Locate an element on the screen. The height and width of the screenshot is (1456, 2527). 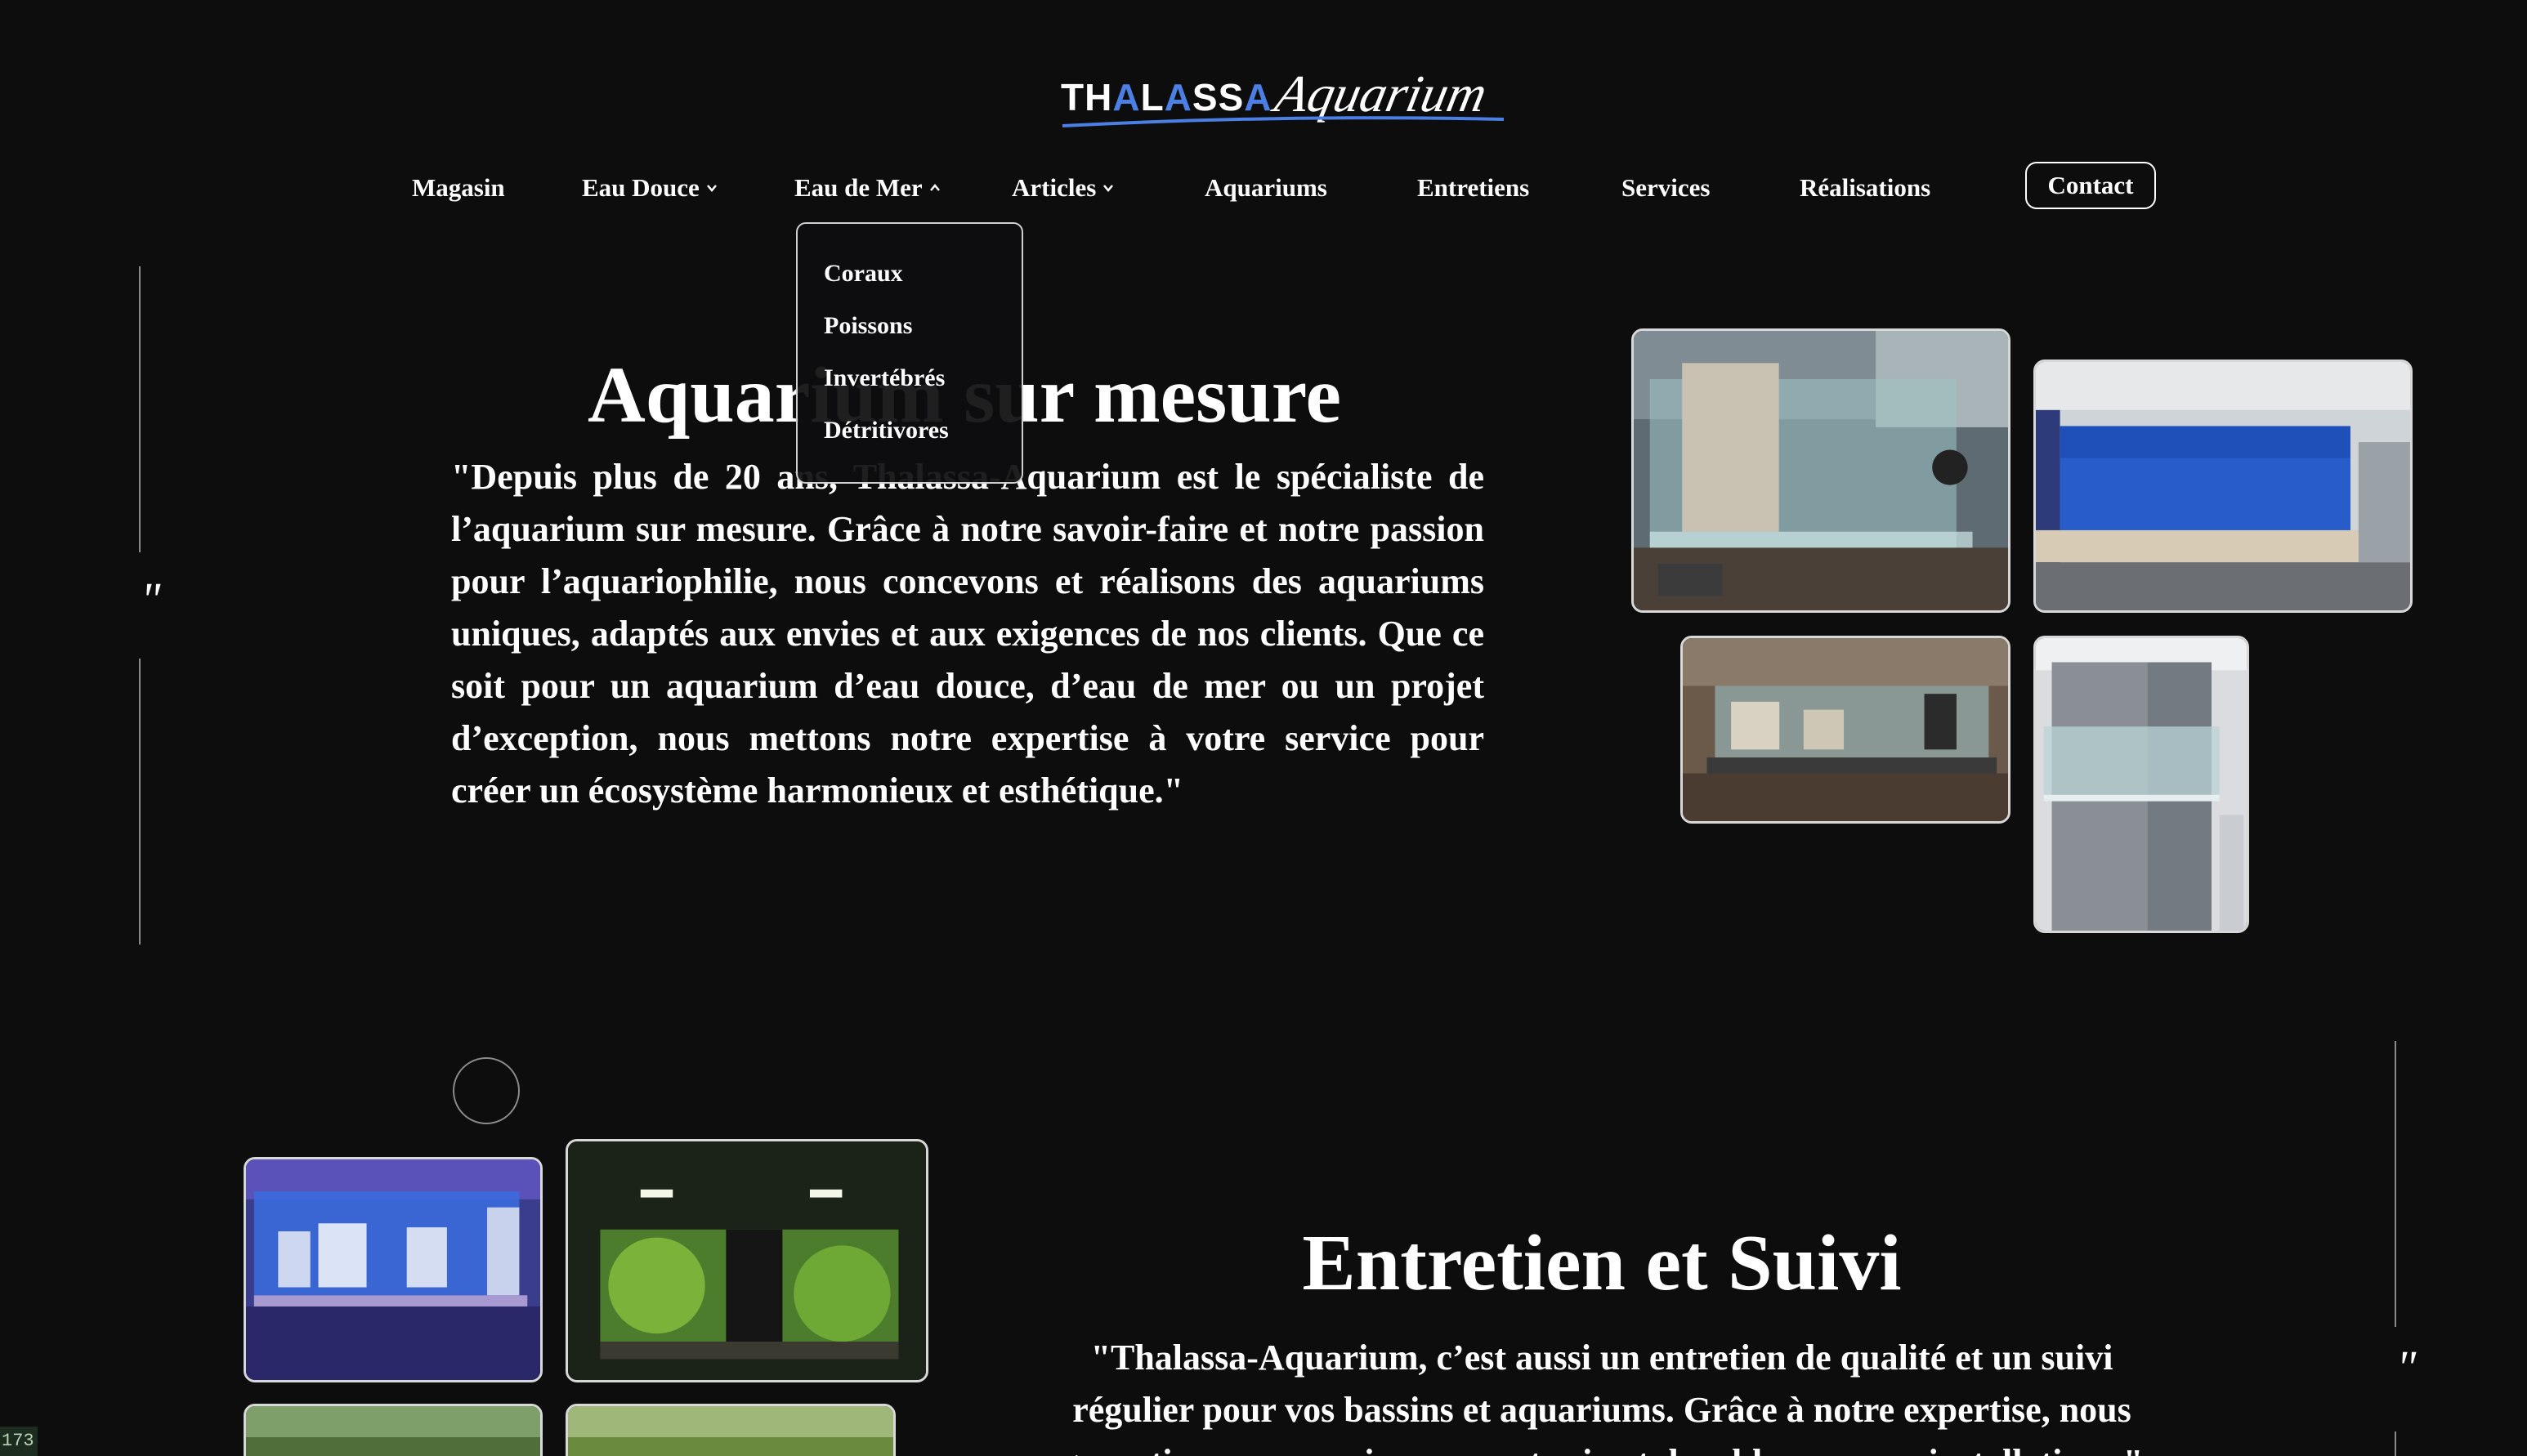
nav-item-articles: Articles is located at coordinates (1063, 188).